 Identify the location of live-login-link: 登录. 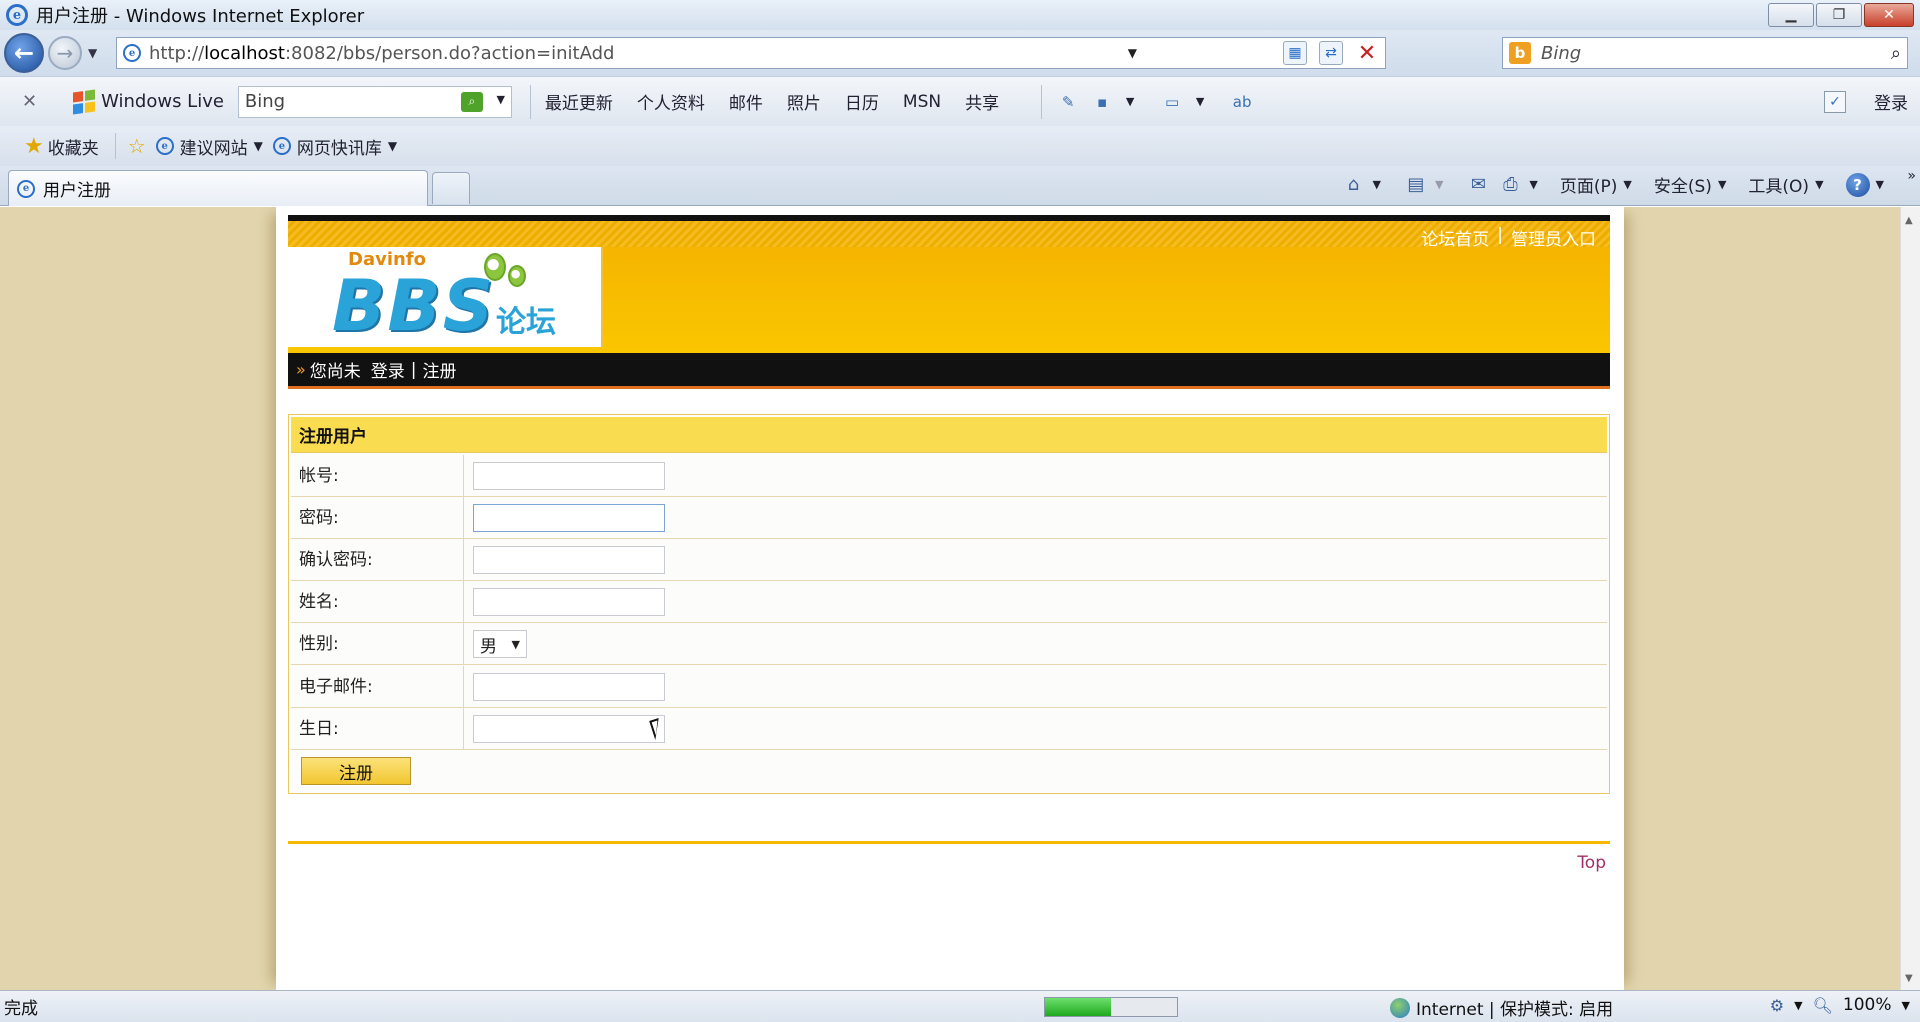
(1891, 101).